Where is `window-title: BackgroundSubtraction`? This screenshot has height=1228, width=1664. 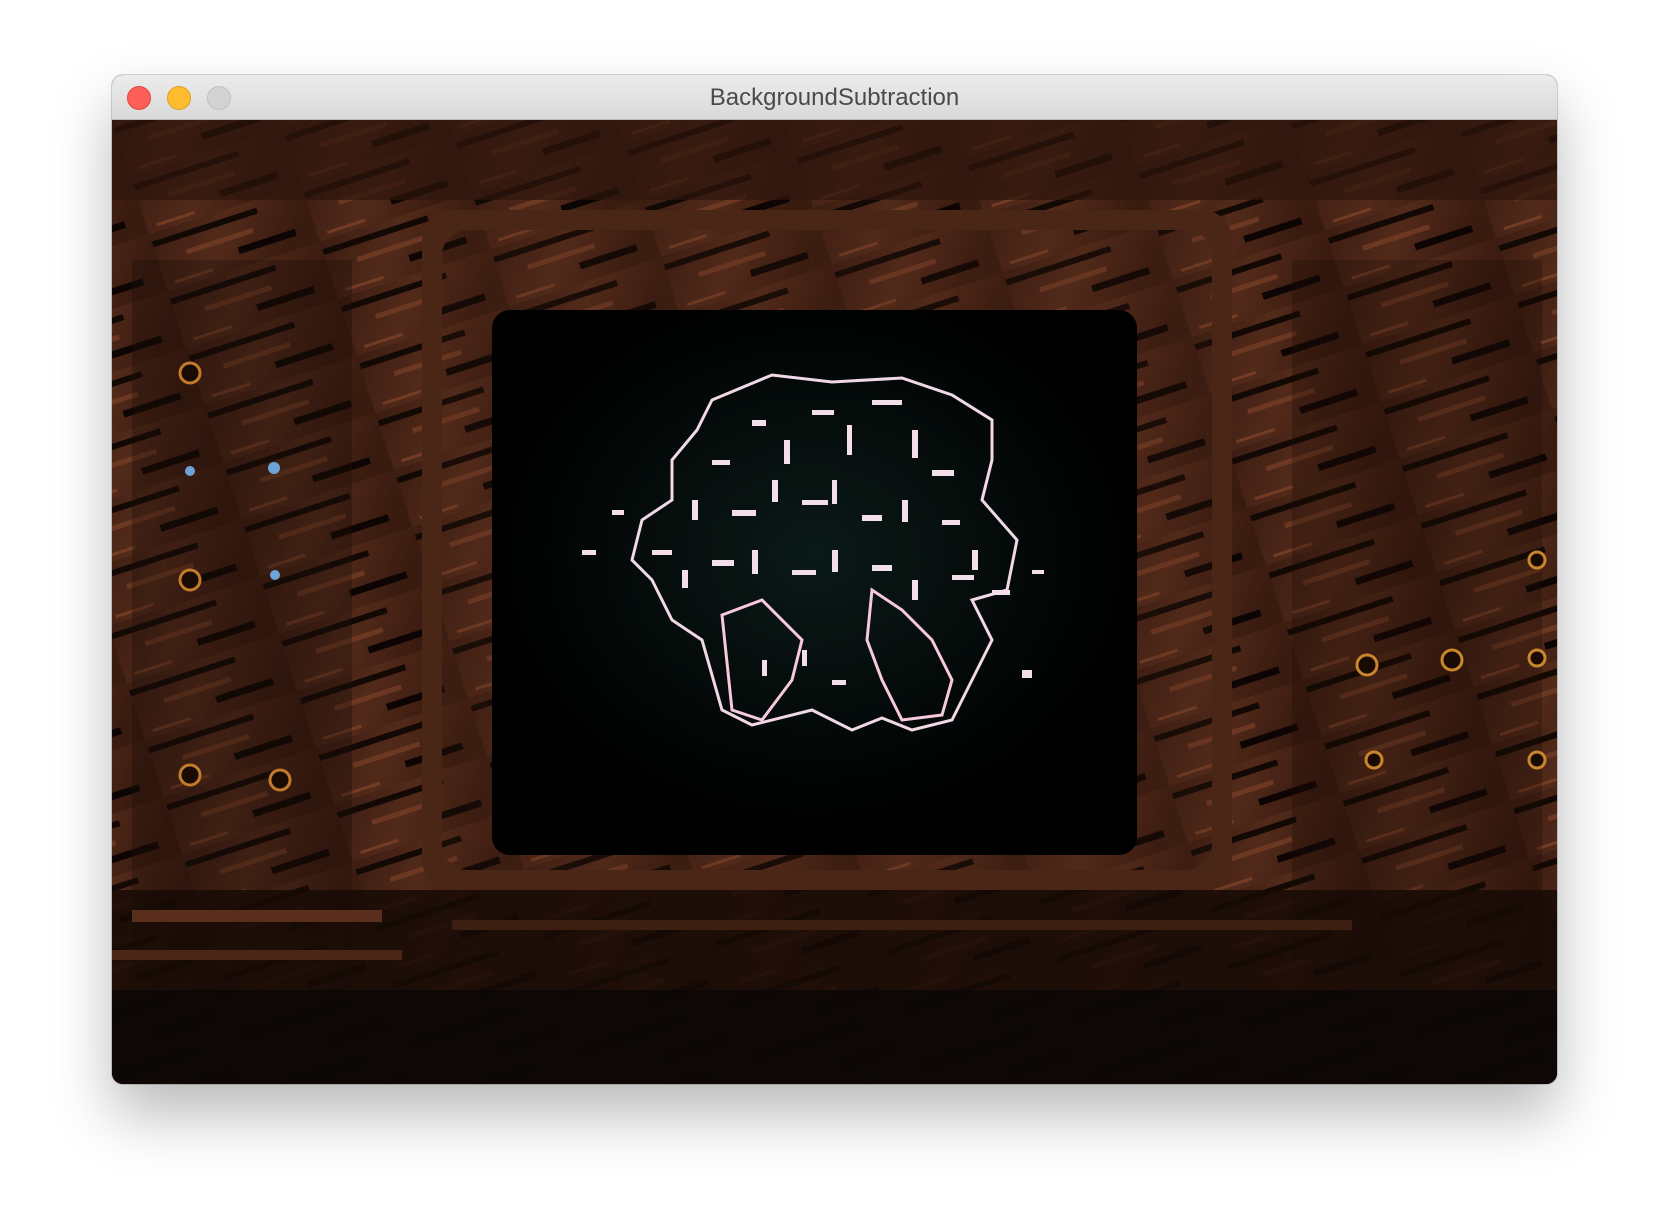
window-title: BackgroundSubtraction is located at coordinates (834, 97).